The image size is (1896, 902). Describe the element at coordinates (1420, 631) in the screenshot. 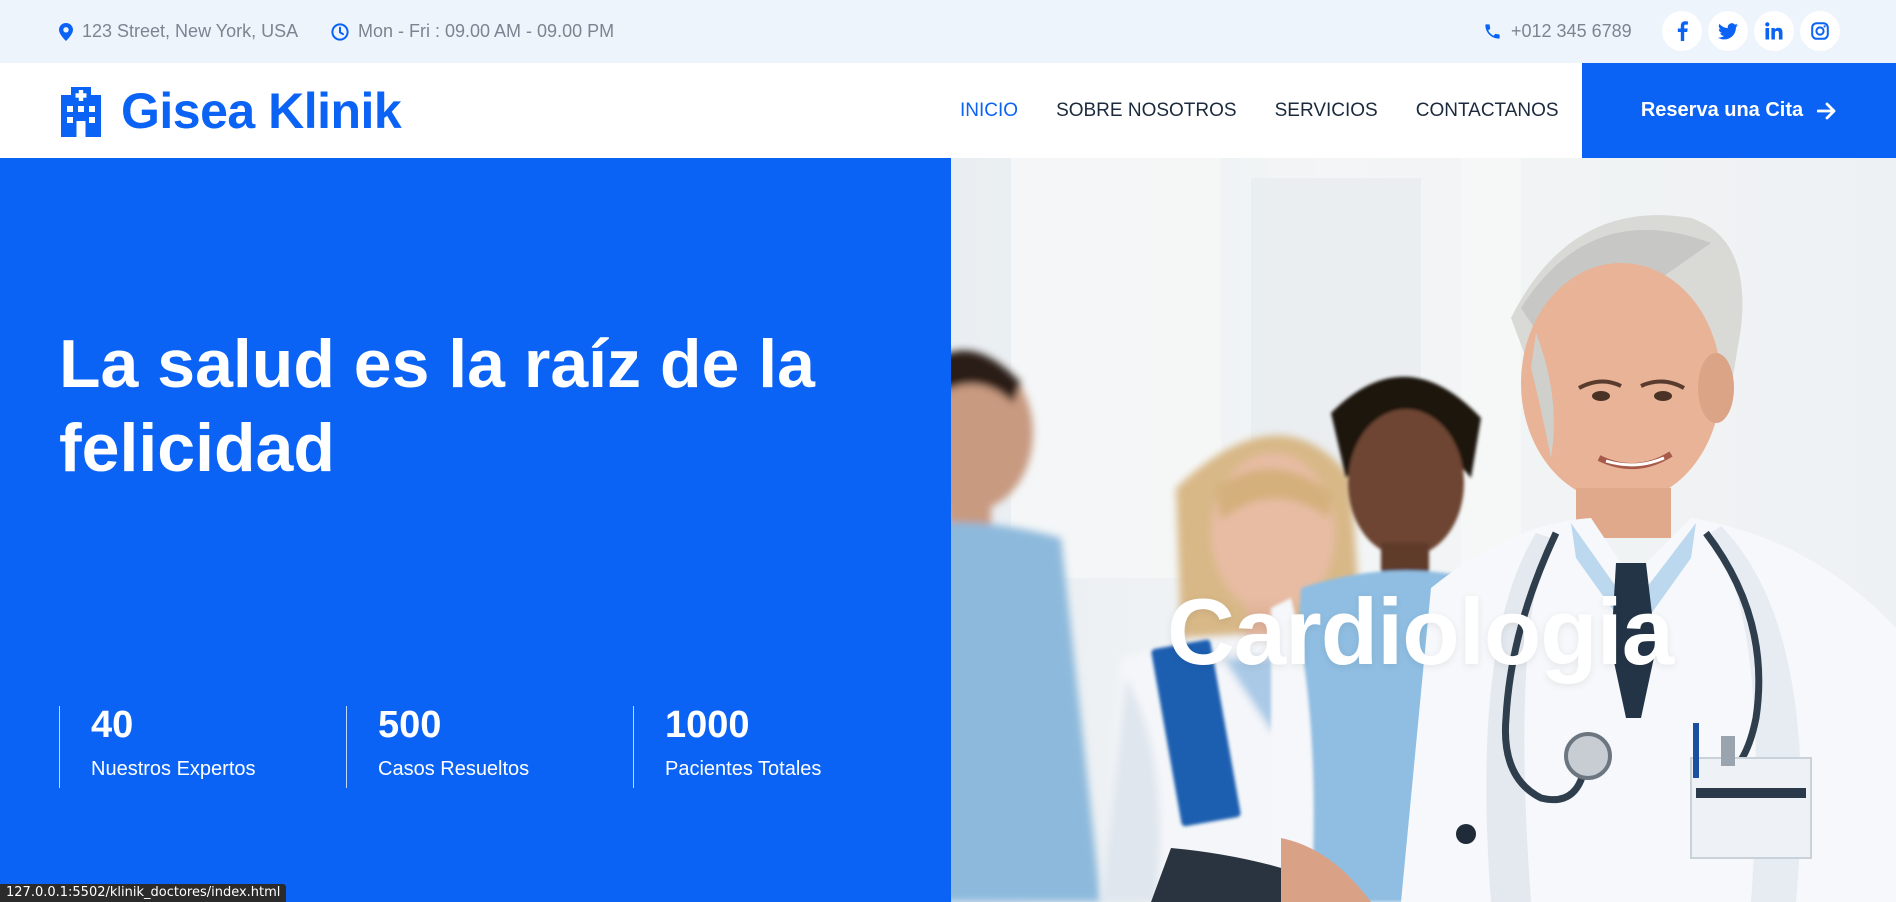

I see `carousel-caption: Cardiologia` at that location.